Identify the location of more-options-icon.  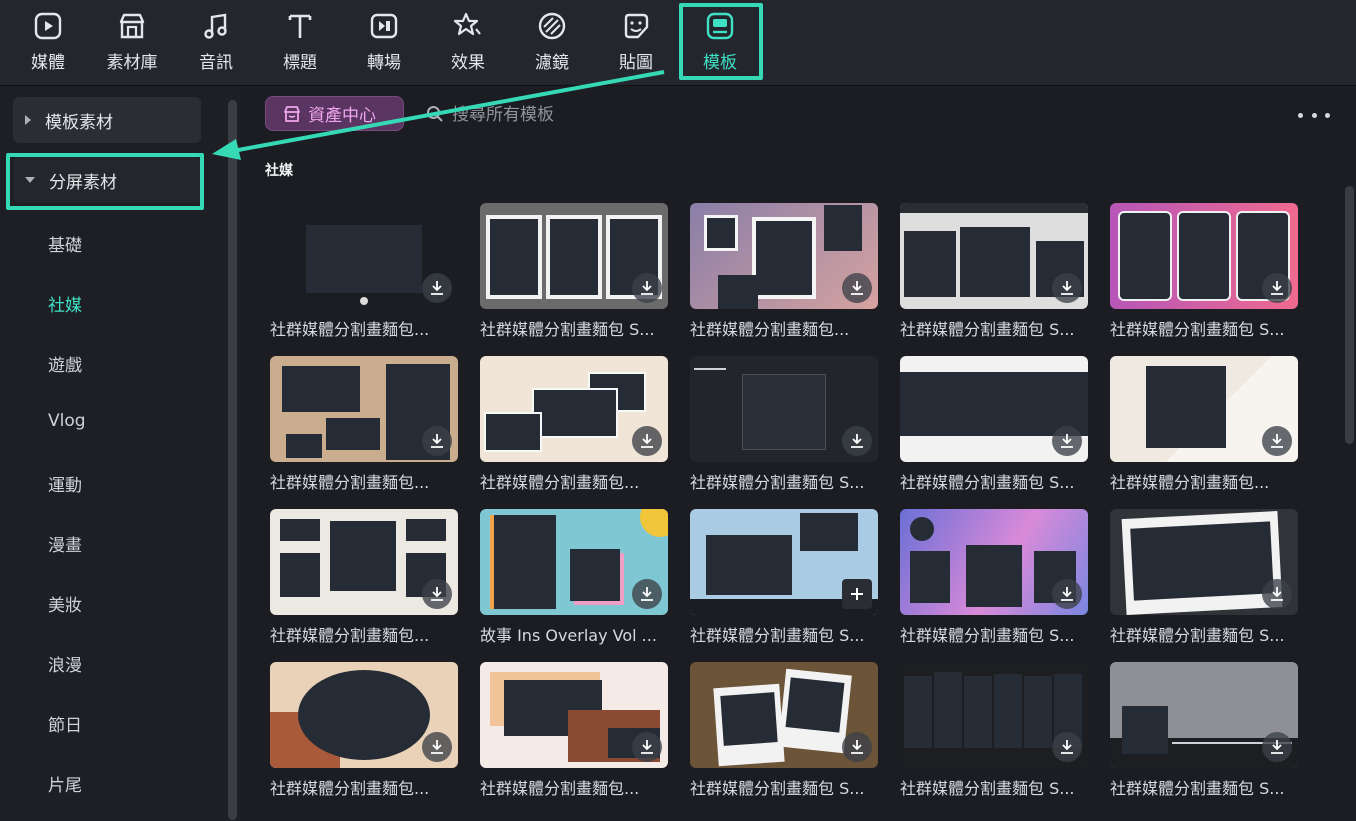
(1314, 115).